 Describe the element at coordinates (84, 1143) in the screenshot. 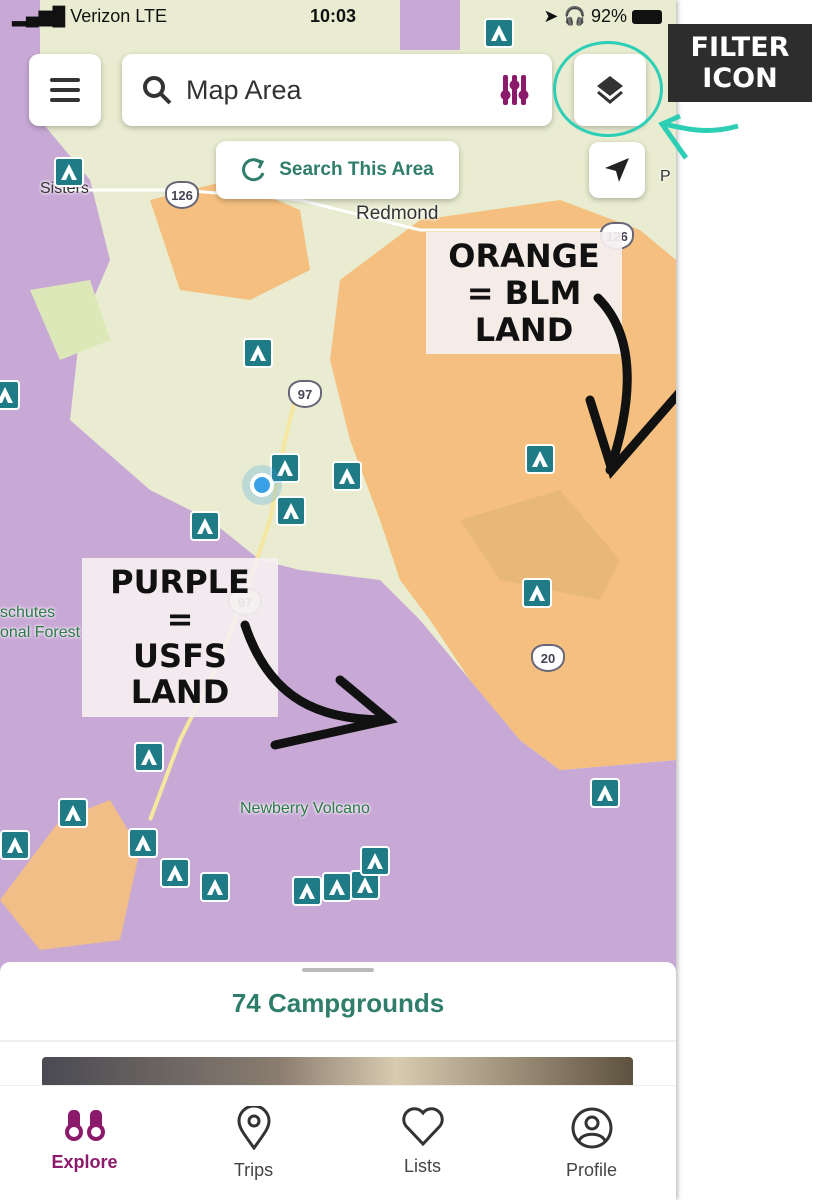

I see `tab-explore: Explore` at that location.